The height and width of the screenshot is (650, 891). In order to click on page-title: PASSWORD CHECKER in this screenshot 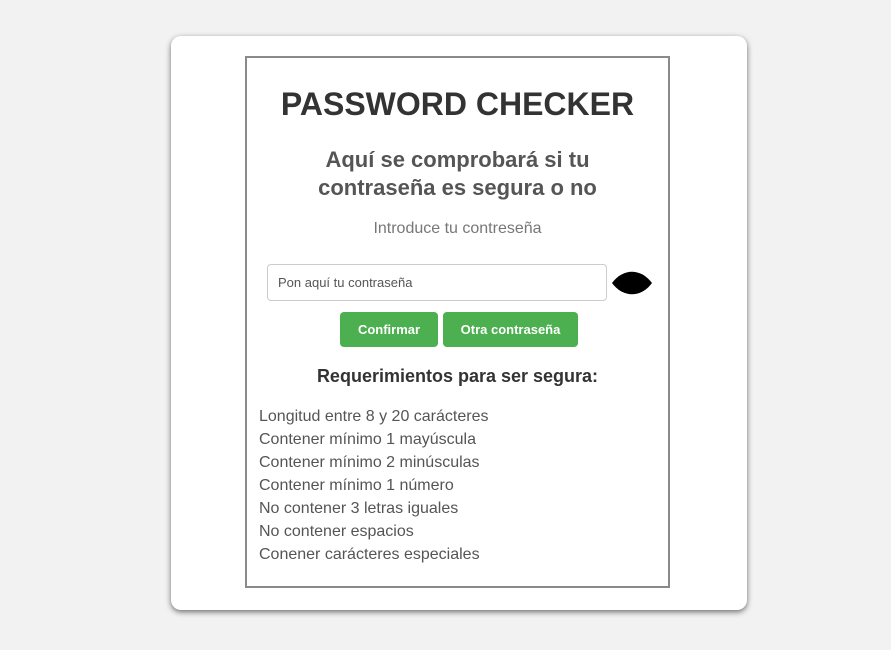, I will do `click(457, 104)`.